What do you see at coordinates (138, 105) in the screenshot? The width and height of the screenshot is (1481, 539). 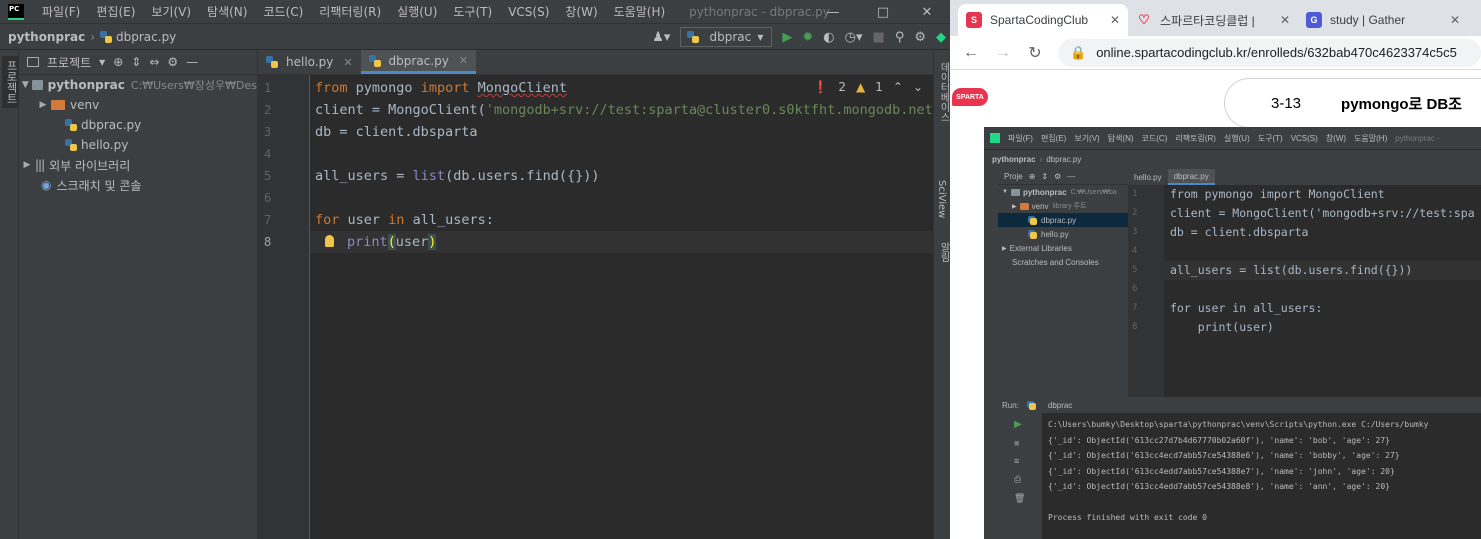 I see `tree-item-venv: ▶ venv` at bounding box center [138, 105].